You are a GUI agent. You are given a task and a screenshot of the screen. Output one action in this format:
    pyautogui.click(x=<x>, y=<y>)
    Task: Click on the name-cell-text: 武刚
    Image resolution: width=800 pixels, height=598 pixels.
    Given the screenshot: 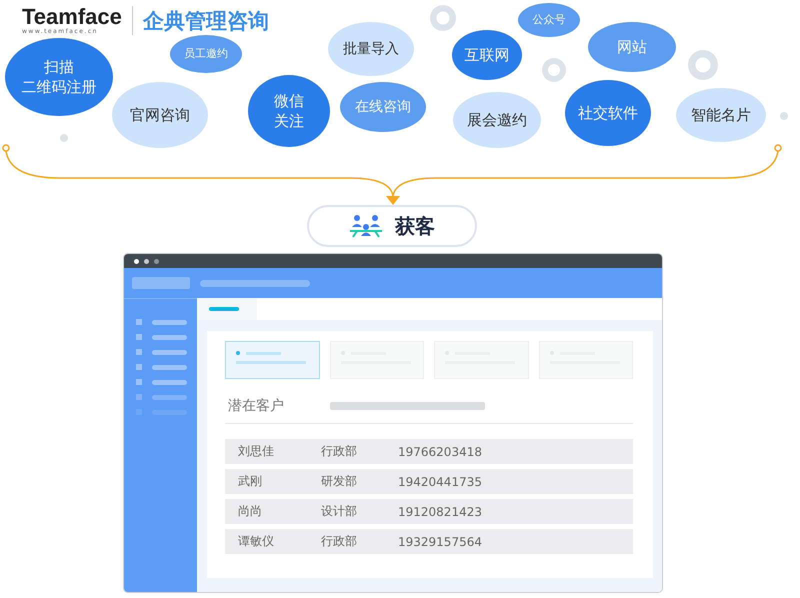 What is the action you would take?
    pyautogui.click(x=250, y=481)
    